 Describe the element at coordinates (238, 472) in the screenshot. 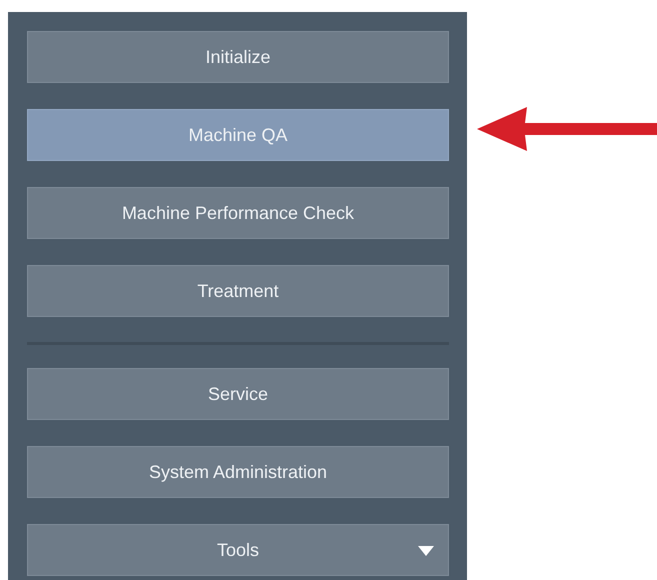

I see `menu-button: System Administration` at that location.